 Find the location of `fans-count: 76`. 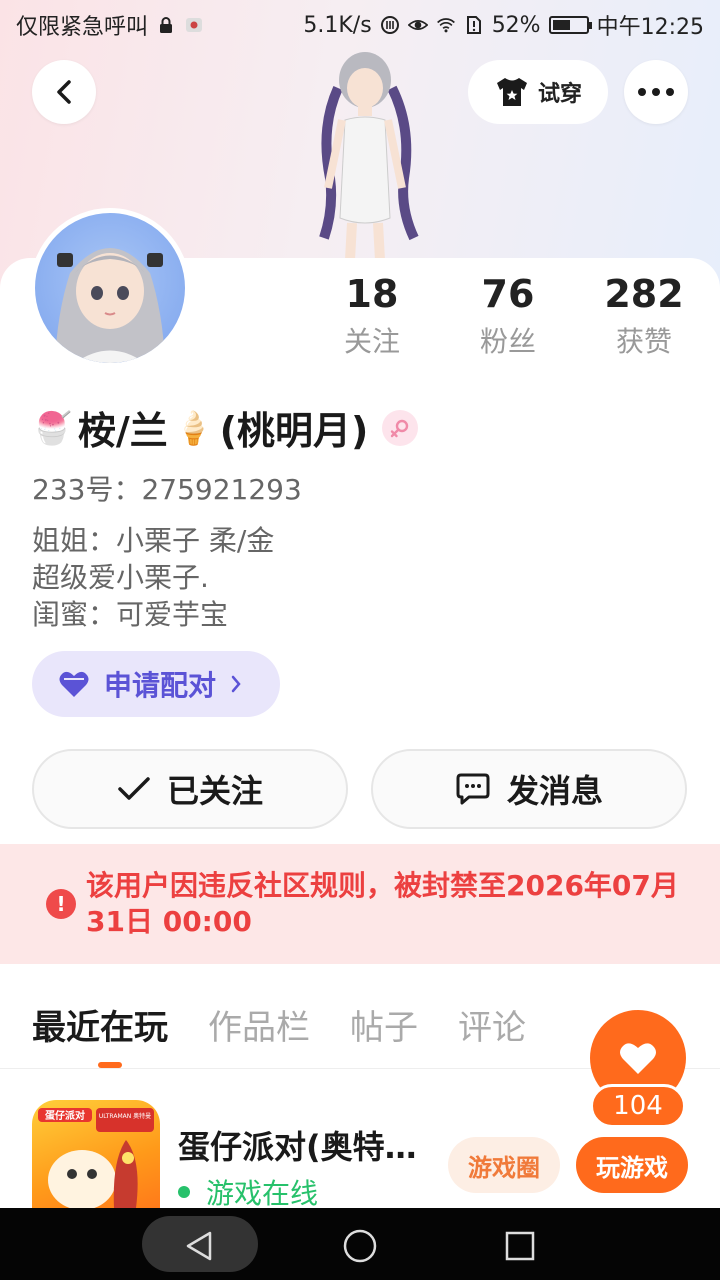

fans-count: 76 is located at coordinates (508, 294).